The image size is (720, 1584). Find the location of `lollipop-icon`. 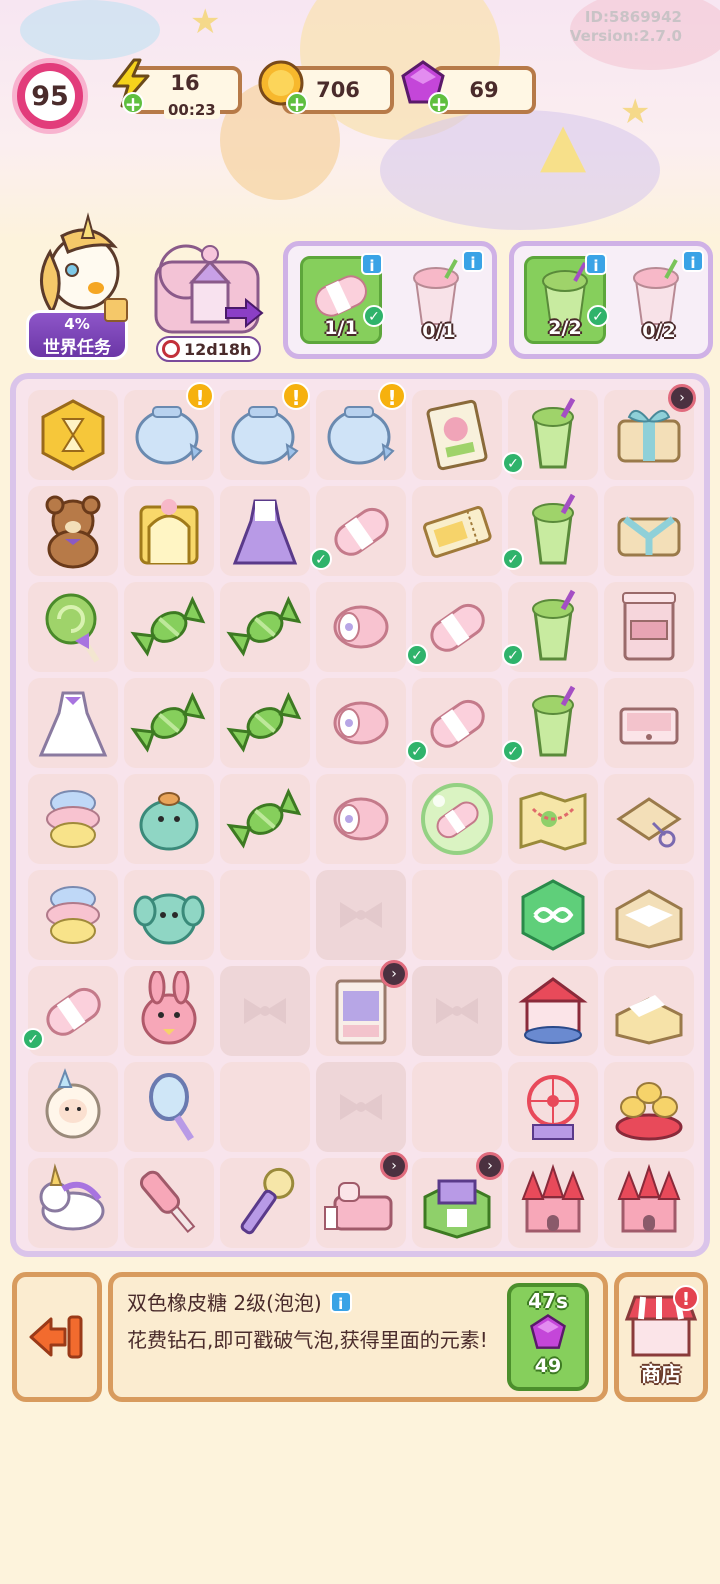

lollipop-icon is located at coordinates (73, 627).